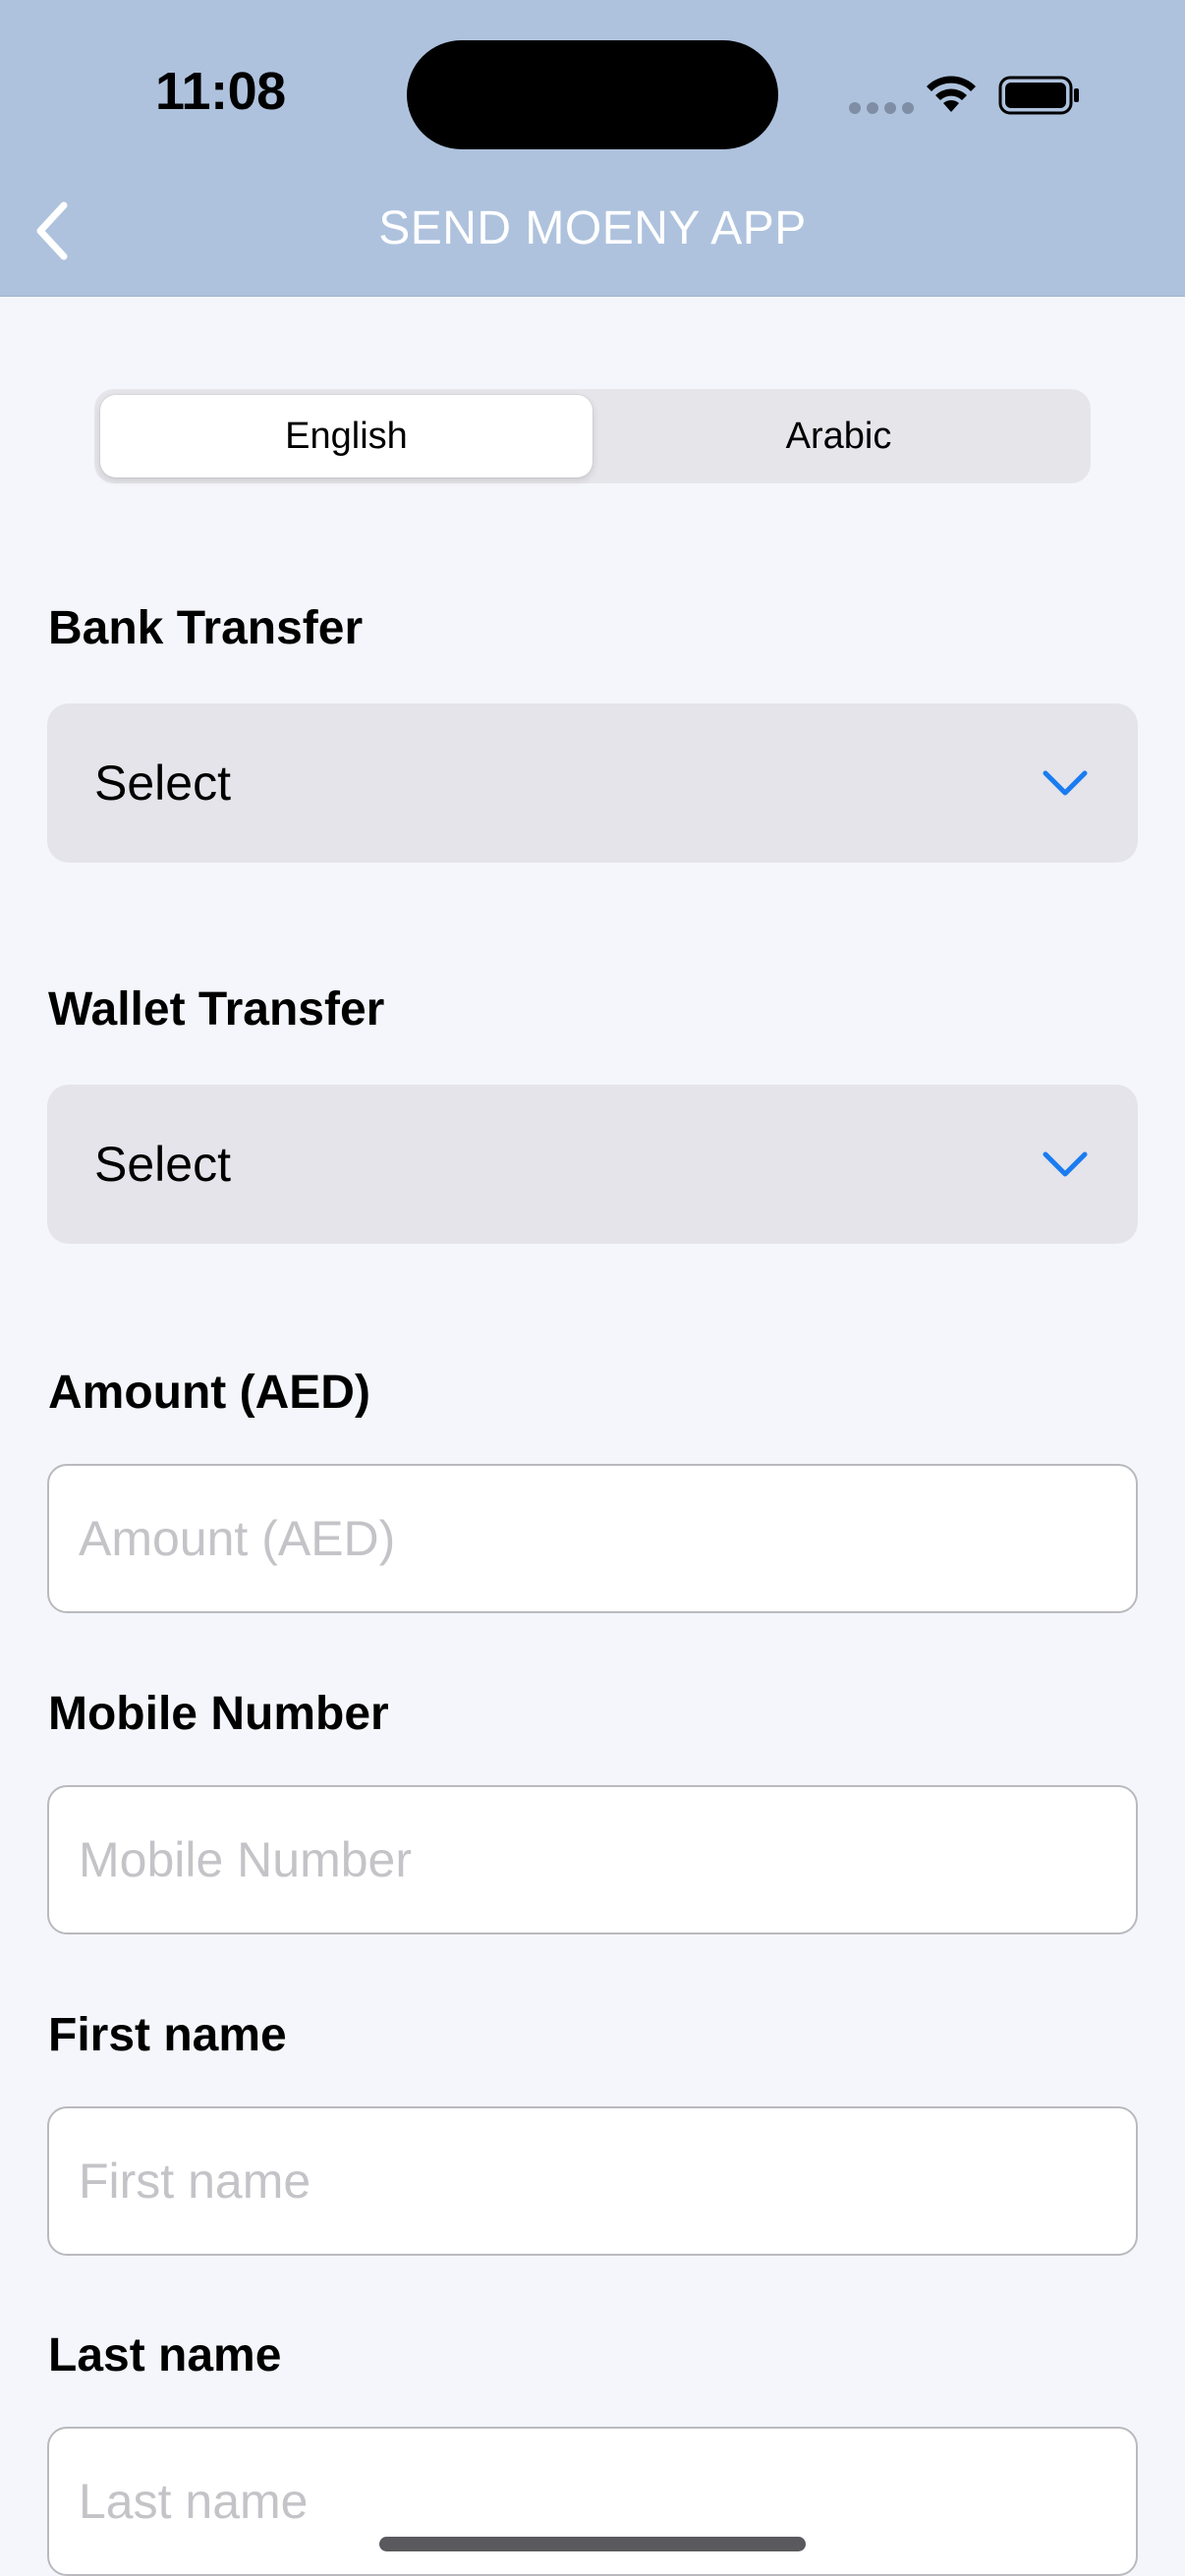 This screenshot has width=1185, height=2576. What do you see at coordinates (592, 2544) in the screenshot?
I see `home-indicator` at bounding box center [592, 2544].